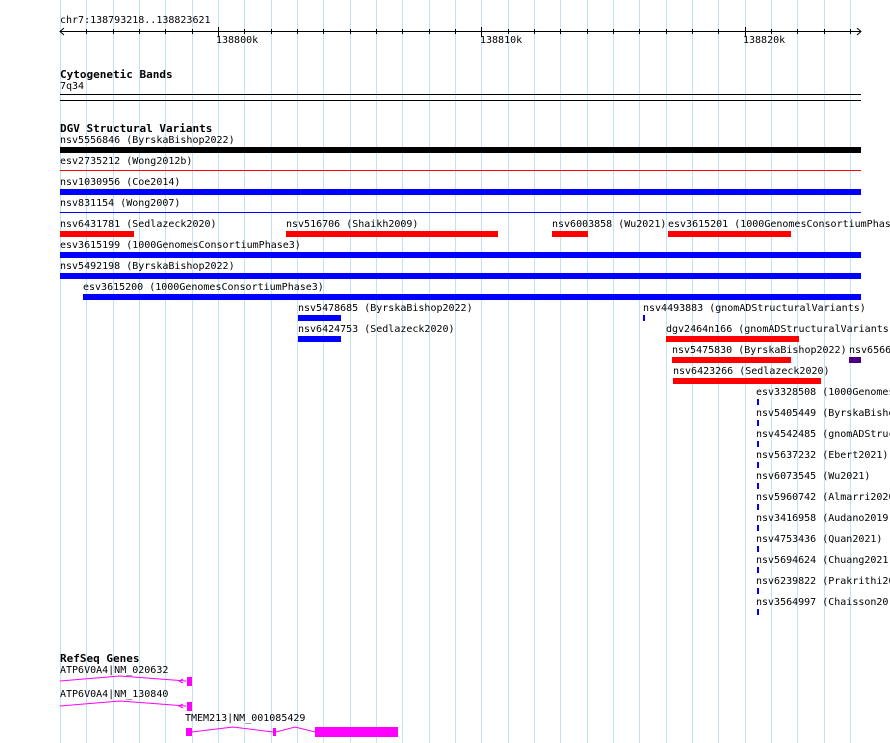 This screenshot has height=743, width=890. I want to click on variant-label: nsv4493883 (gnomADStructuralVariants), so click(754, 308).